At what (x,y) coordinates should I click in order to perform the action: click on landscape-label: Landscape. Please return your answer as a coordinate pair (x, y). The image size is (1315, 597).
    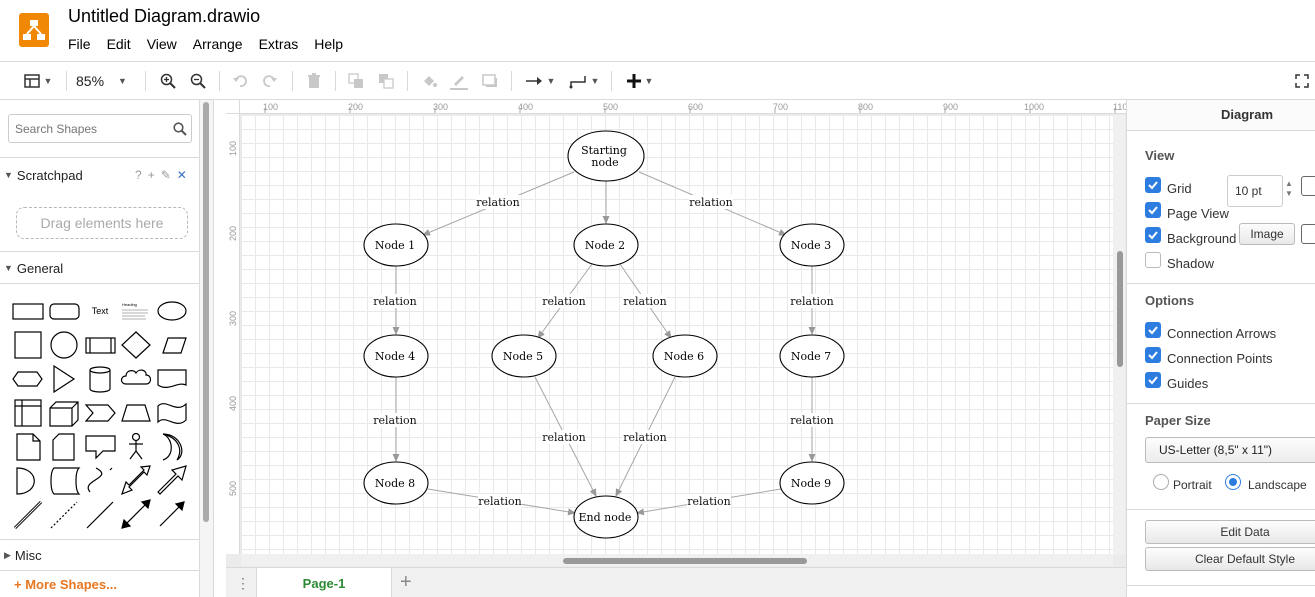
    Looking at the image, I should click on (1277, 485).